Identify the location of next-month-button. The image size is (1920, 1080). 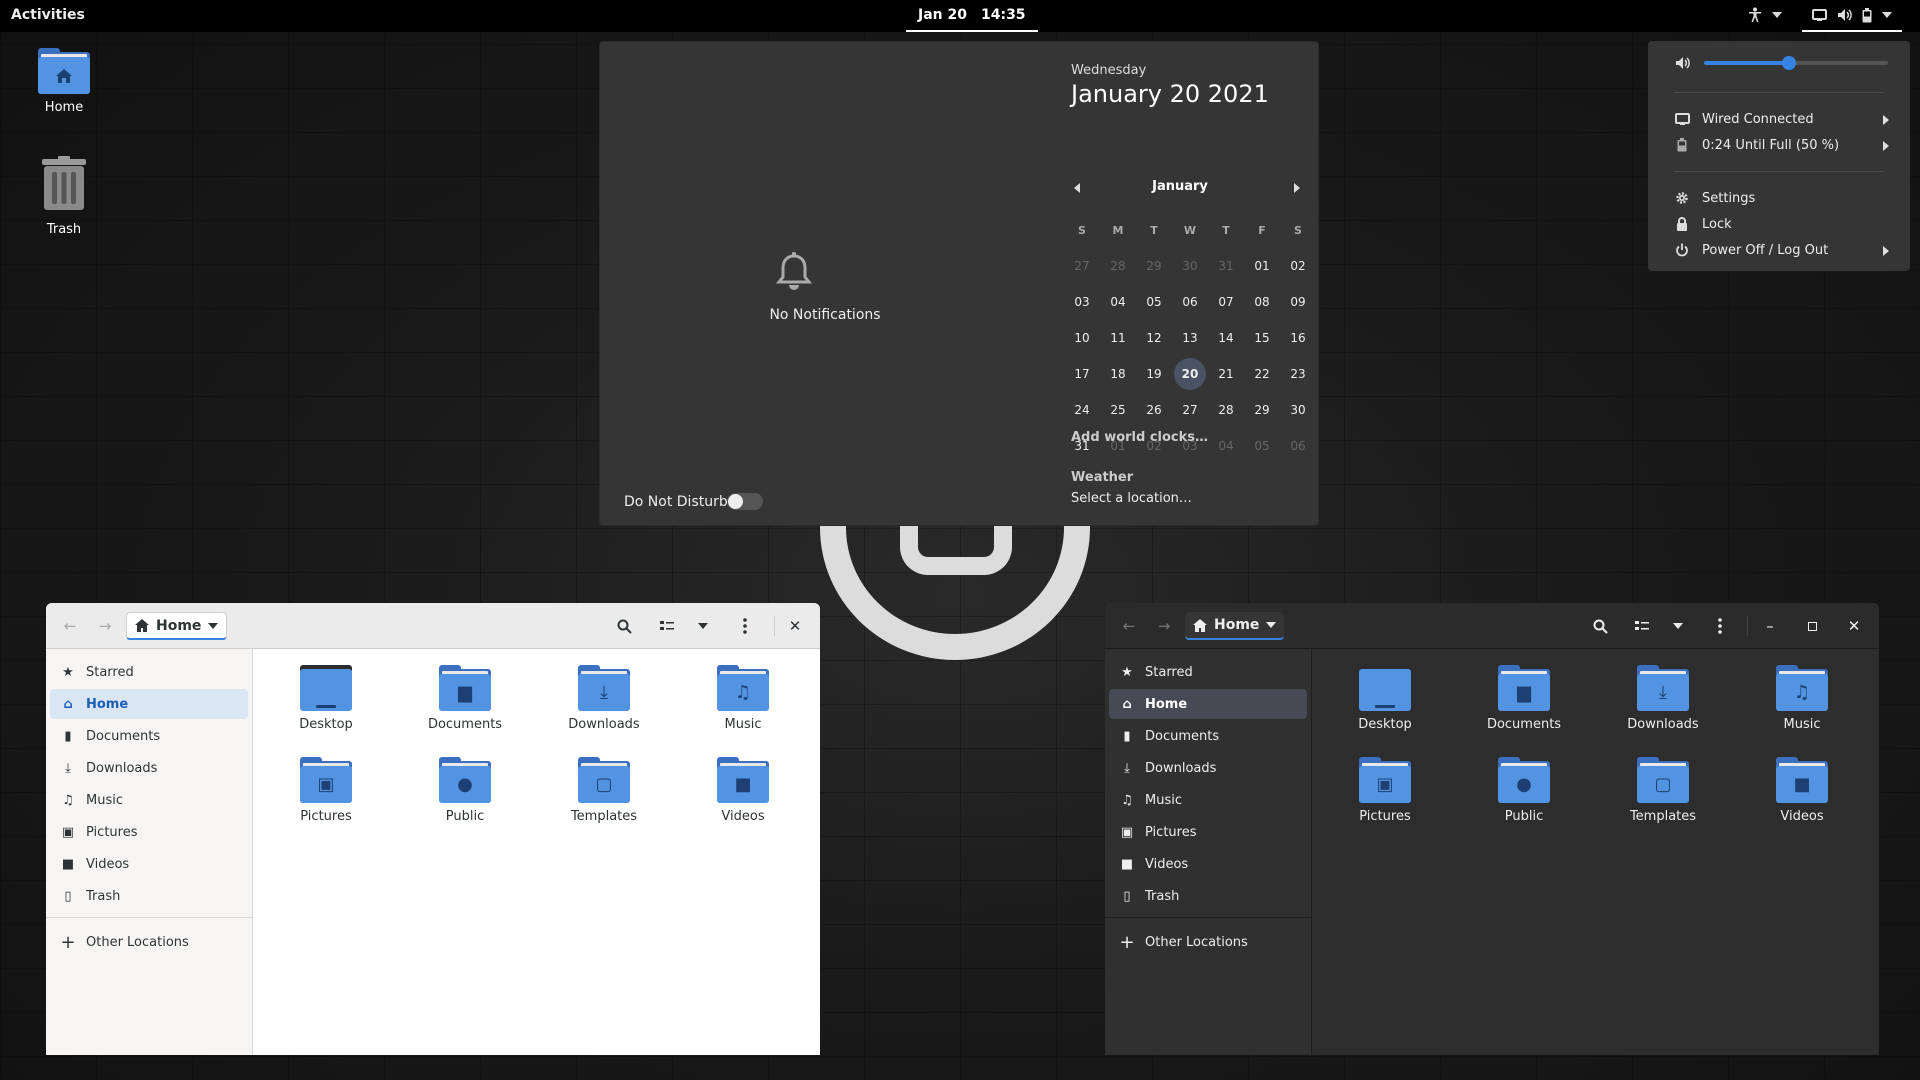
(1297, 188).